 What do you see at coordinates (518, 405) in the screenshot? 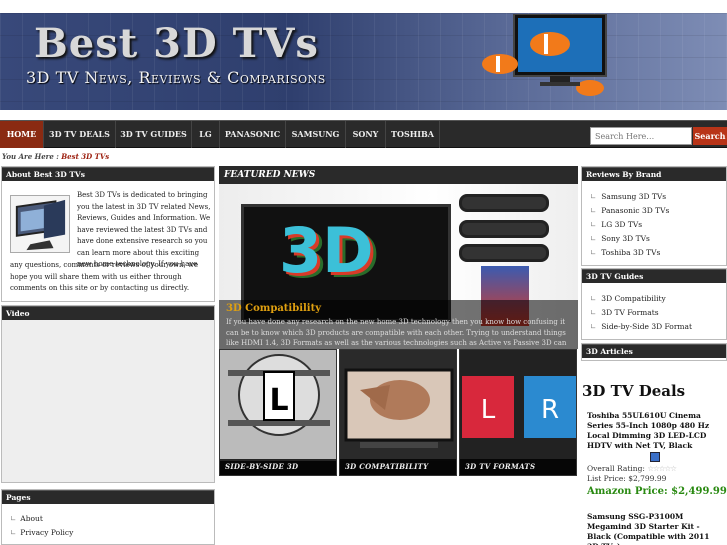
I see `lr-format-image: L R` at bounding box center [518, 405].